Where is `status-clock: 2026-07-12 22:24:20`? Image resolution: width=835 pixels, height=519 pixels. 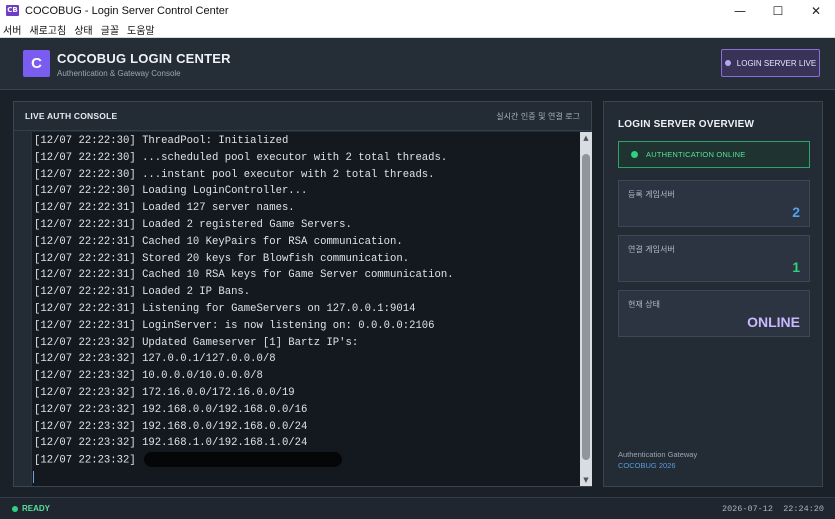 status-clock: 2026-07-12 22:24:20 is located at coordinates (773, 509).